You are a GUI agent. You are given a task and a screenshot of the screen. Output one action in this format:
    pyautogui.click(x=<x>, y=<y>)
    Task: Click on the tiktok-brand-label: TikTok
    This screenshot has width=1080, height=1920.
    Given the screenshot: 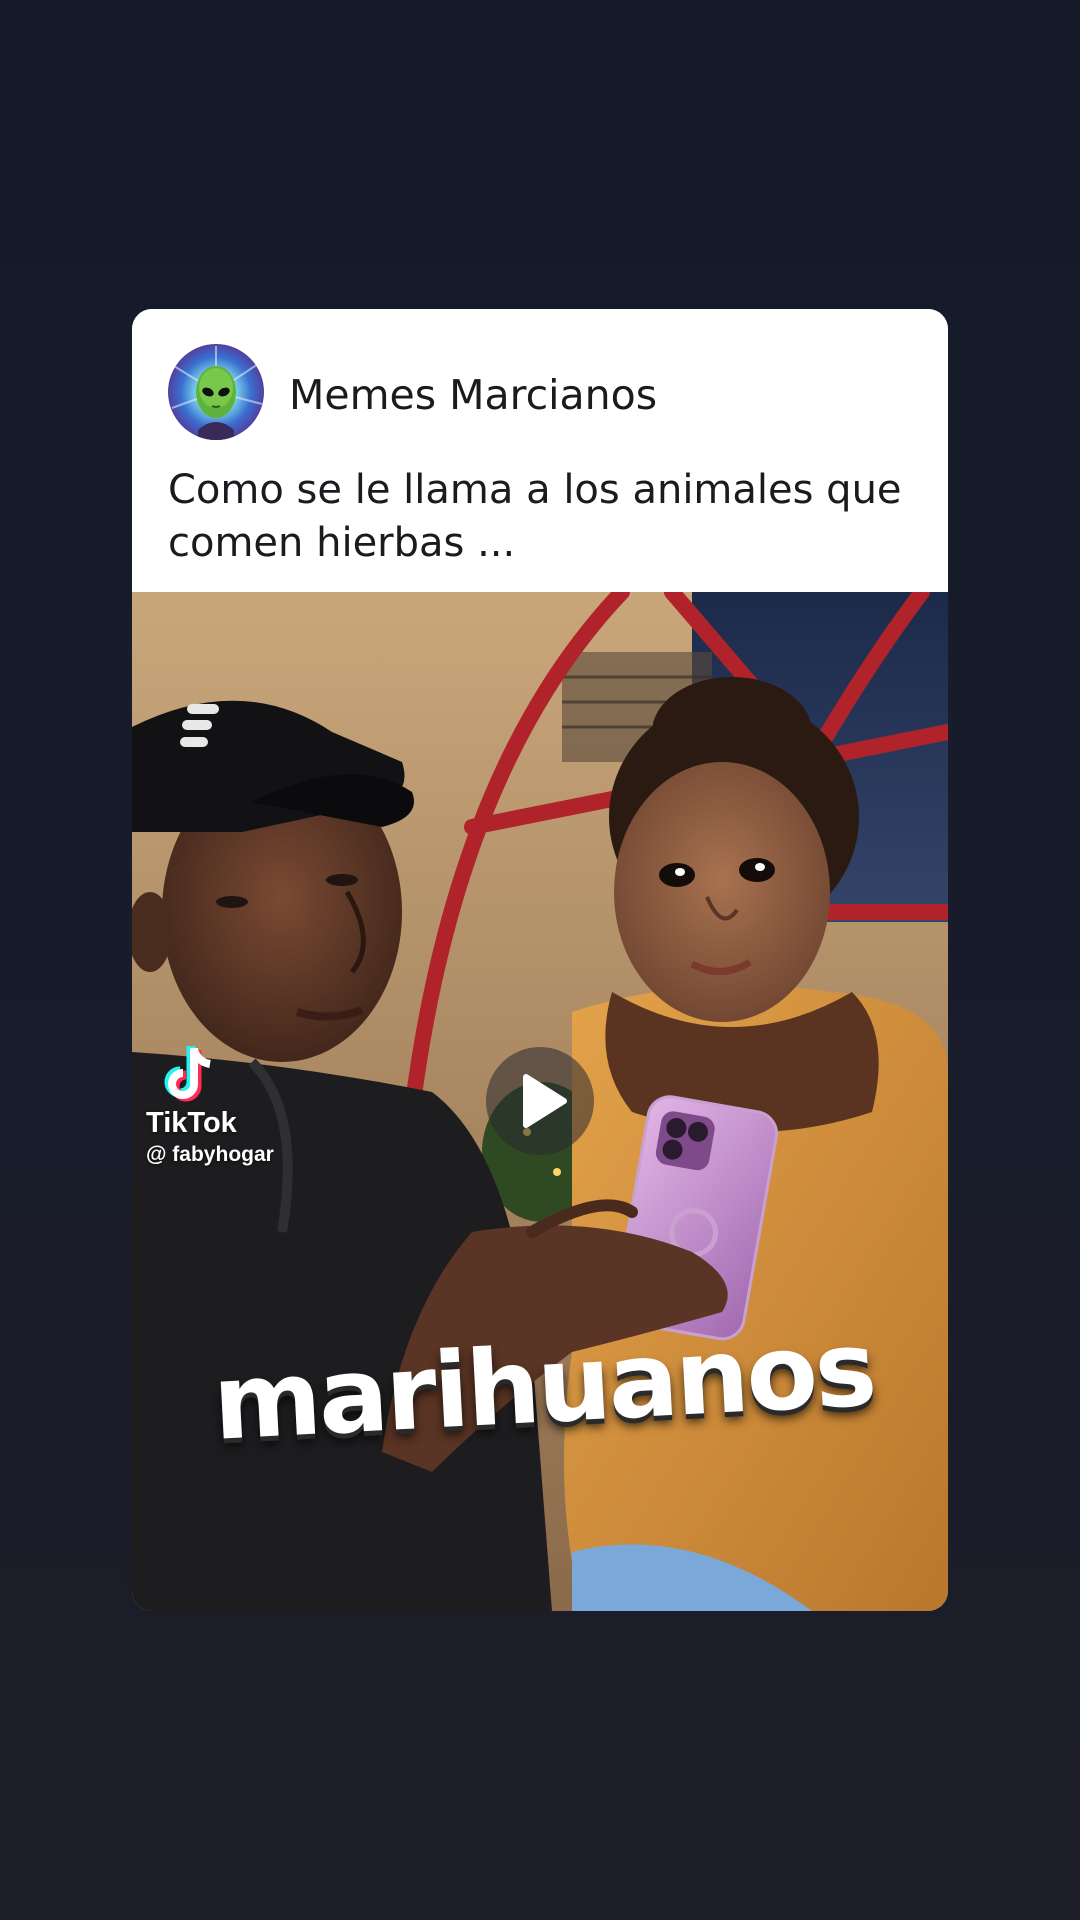 What is the action you would take?
    pyautogui.click(x=191, y=1123)
    